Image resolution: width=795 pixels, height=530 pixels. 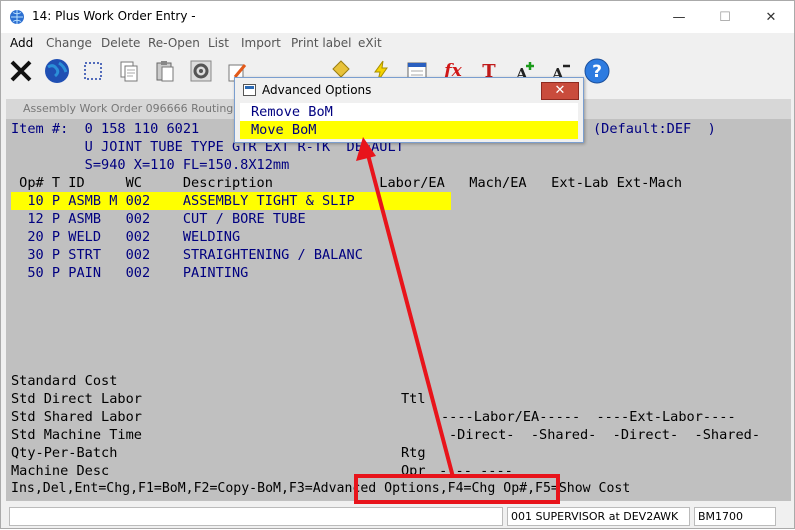 I want to click on menu-print-label: Print label, so click(x=321, y=43).